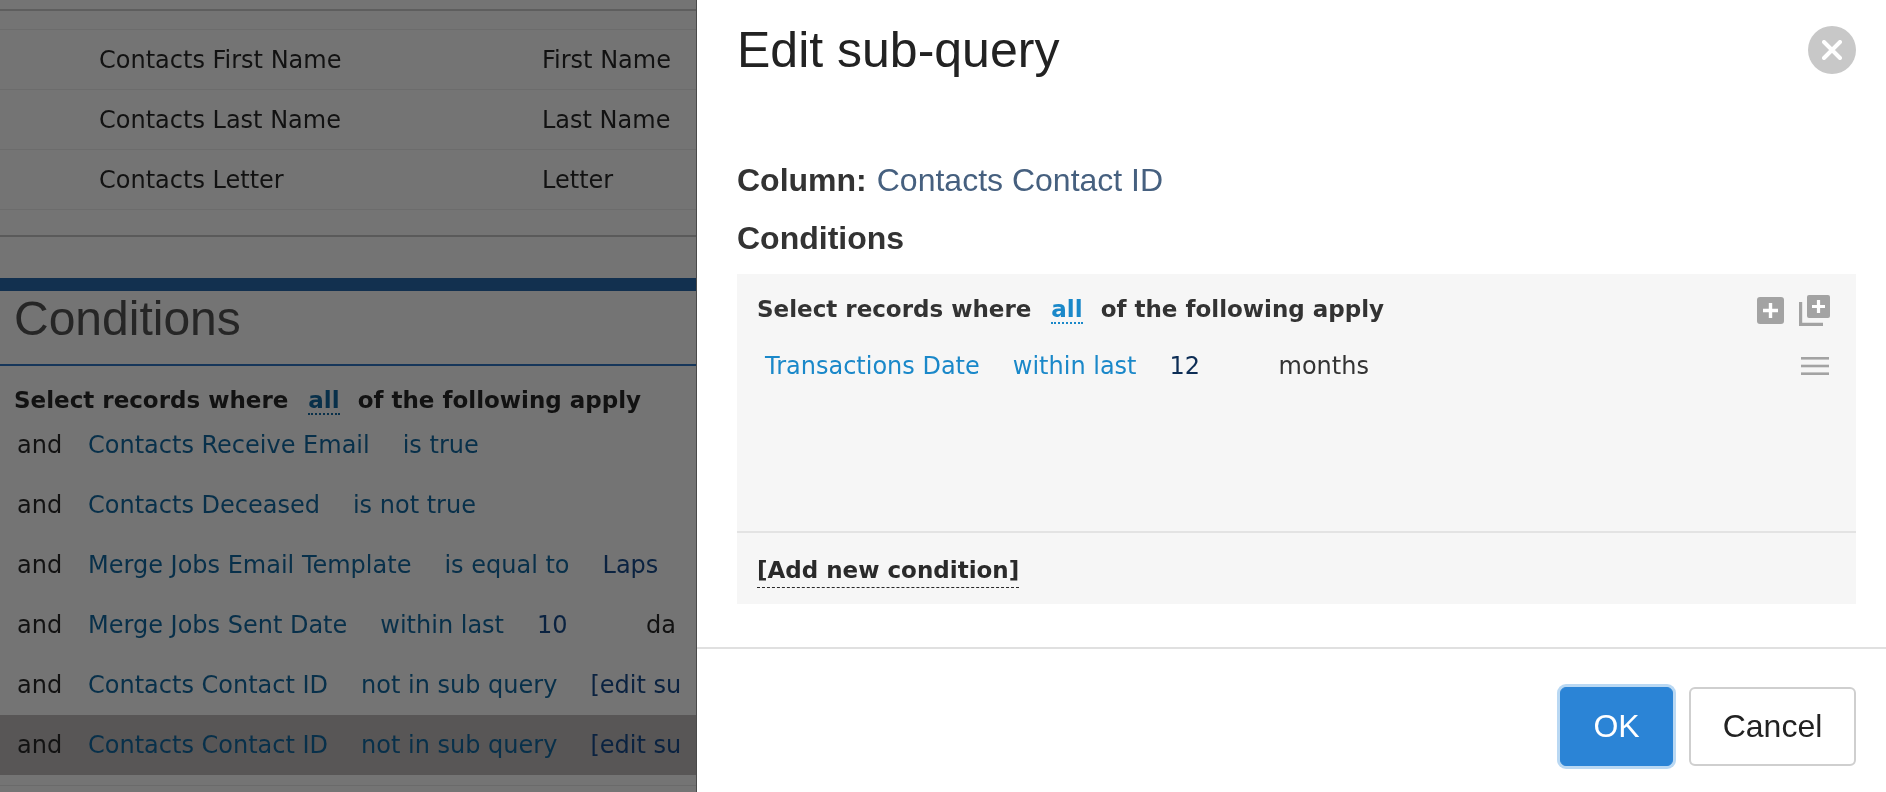  Describe the element at coordinates (1770, 310) in the screenshot. I see `add-condition-icon` at that location.